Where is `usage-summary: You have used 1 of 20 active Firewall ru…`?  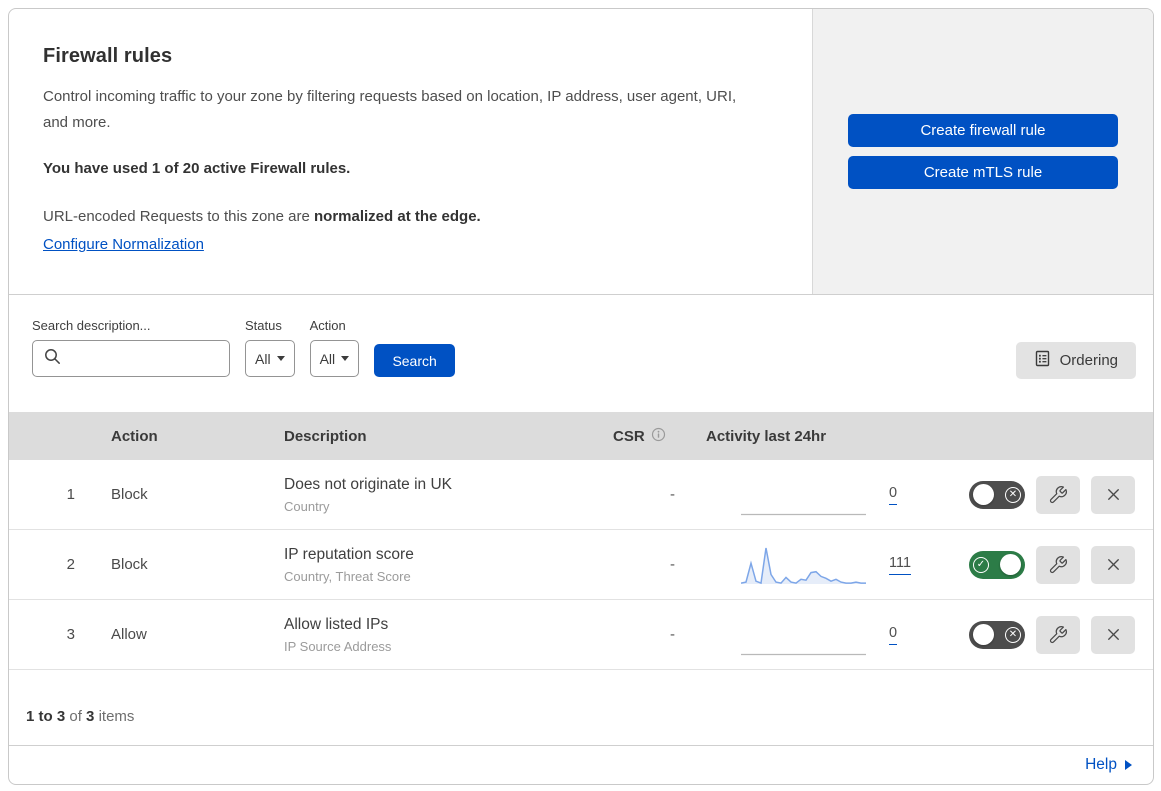 usage-summary: You have used 1 of 20 active Firewall ru… is located at coordinates (197, 168).